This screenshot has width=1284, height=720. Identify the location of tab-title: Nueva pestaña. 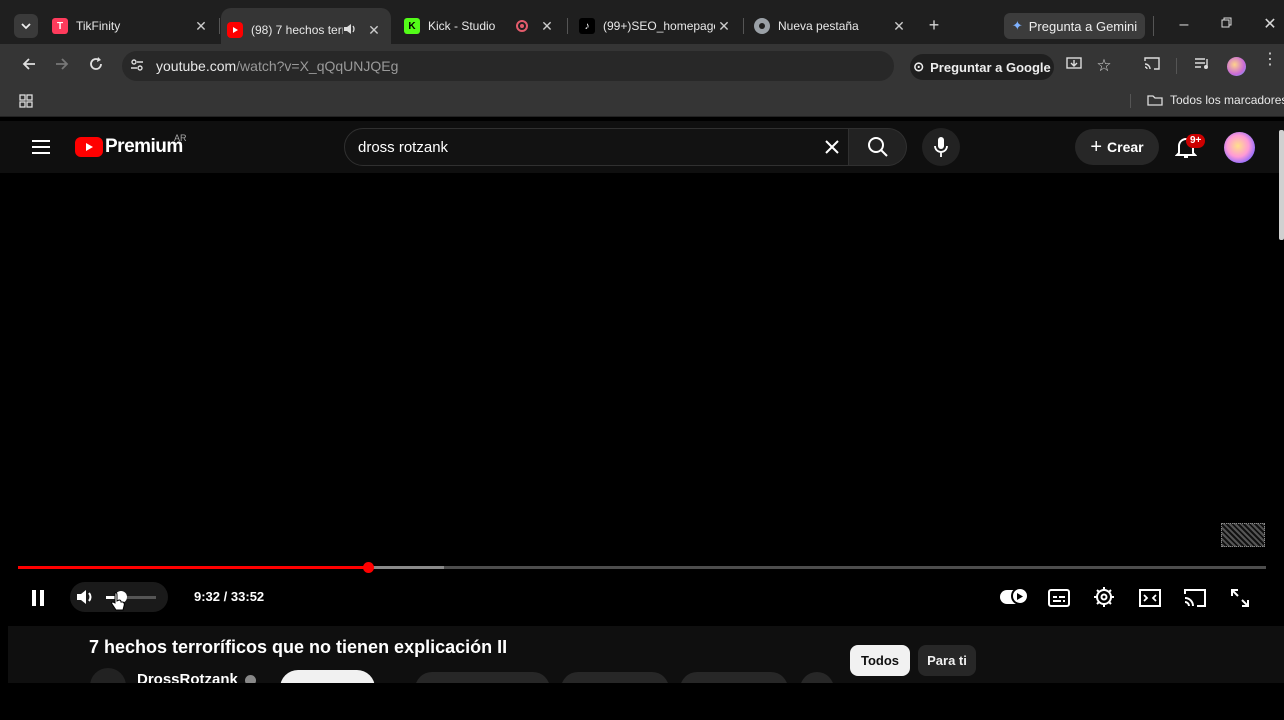
(818, 26).